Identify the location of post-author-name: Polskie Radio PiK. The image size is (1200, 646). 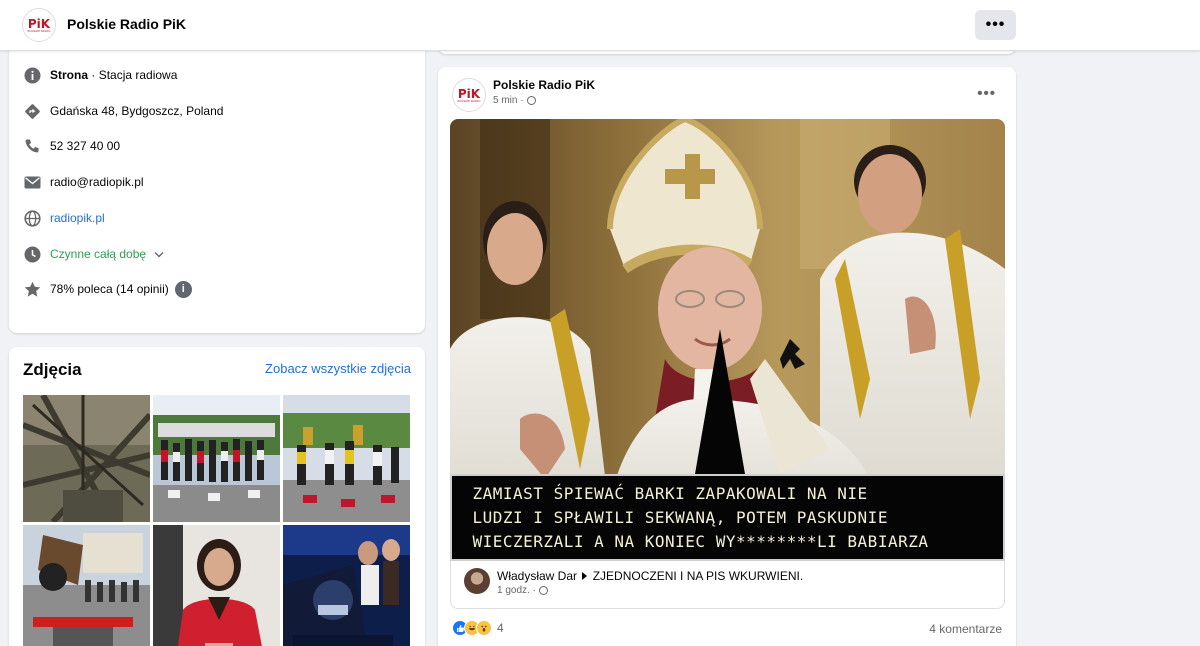
(544, 85).